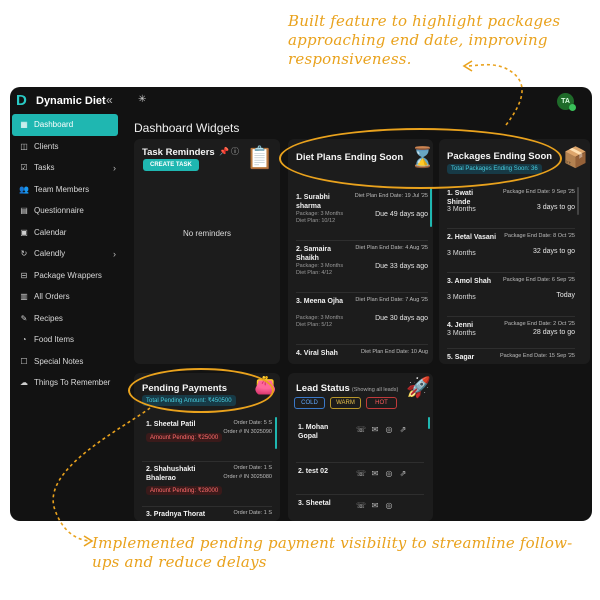  I want to click on list-item: 5. Sagar Package End Date: 15 Sep '25, so click(511, 356).